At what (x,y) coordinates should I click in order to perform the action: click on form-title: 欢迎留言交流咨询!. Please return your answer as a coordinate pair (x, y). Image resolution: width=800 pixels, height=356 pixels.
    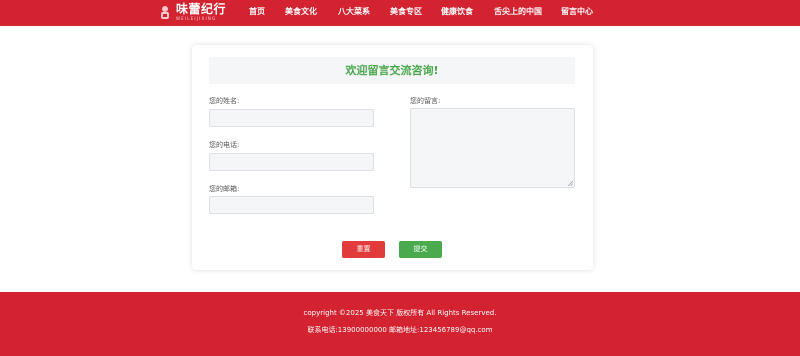
    Looking at the image, I should click on (392, 70).